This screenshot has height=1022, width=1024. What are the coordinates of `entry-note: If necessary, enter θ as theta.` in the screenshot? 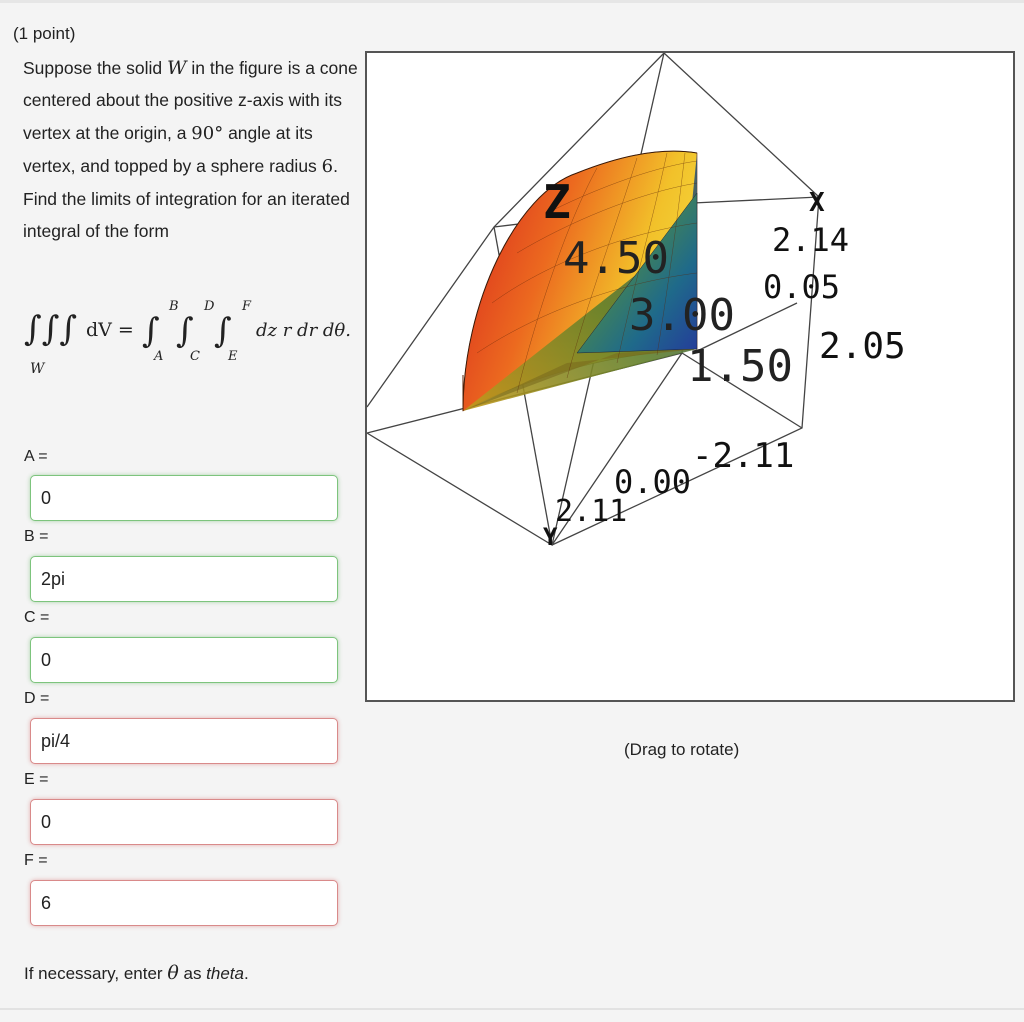 It's located at (136, 973).